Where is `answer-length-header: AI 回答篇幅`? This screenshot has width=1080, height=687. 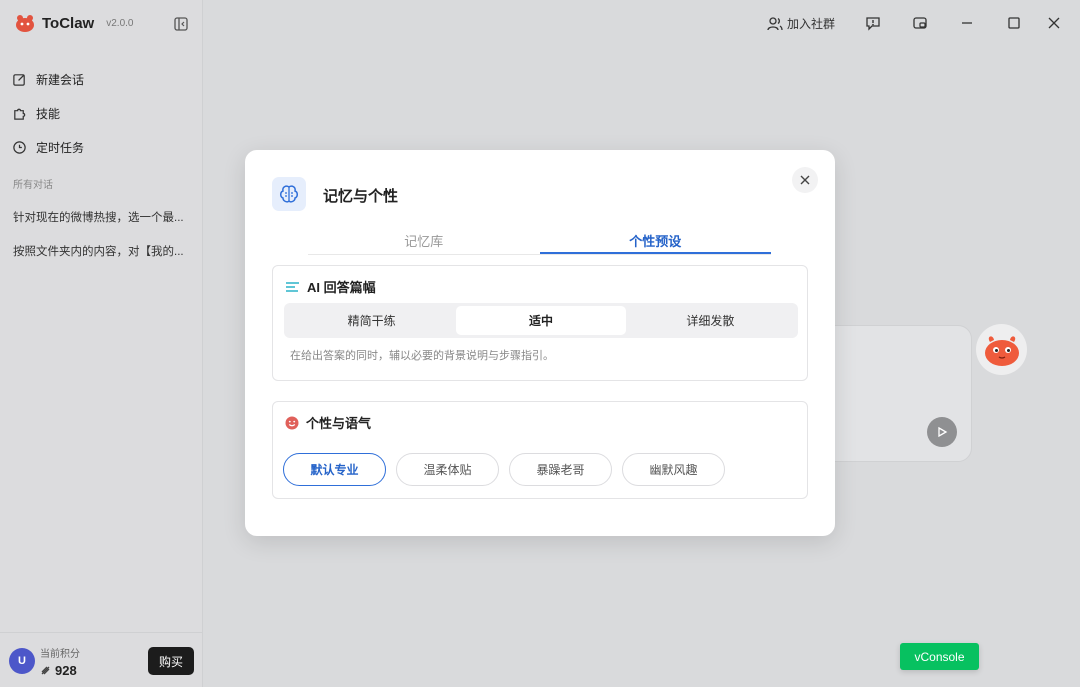 answer-length-header: AI 回答篇幅 is located at coordinates (330, 286).